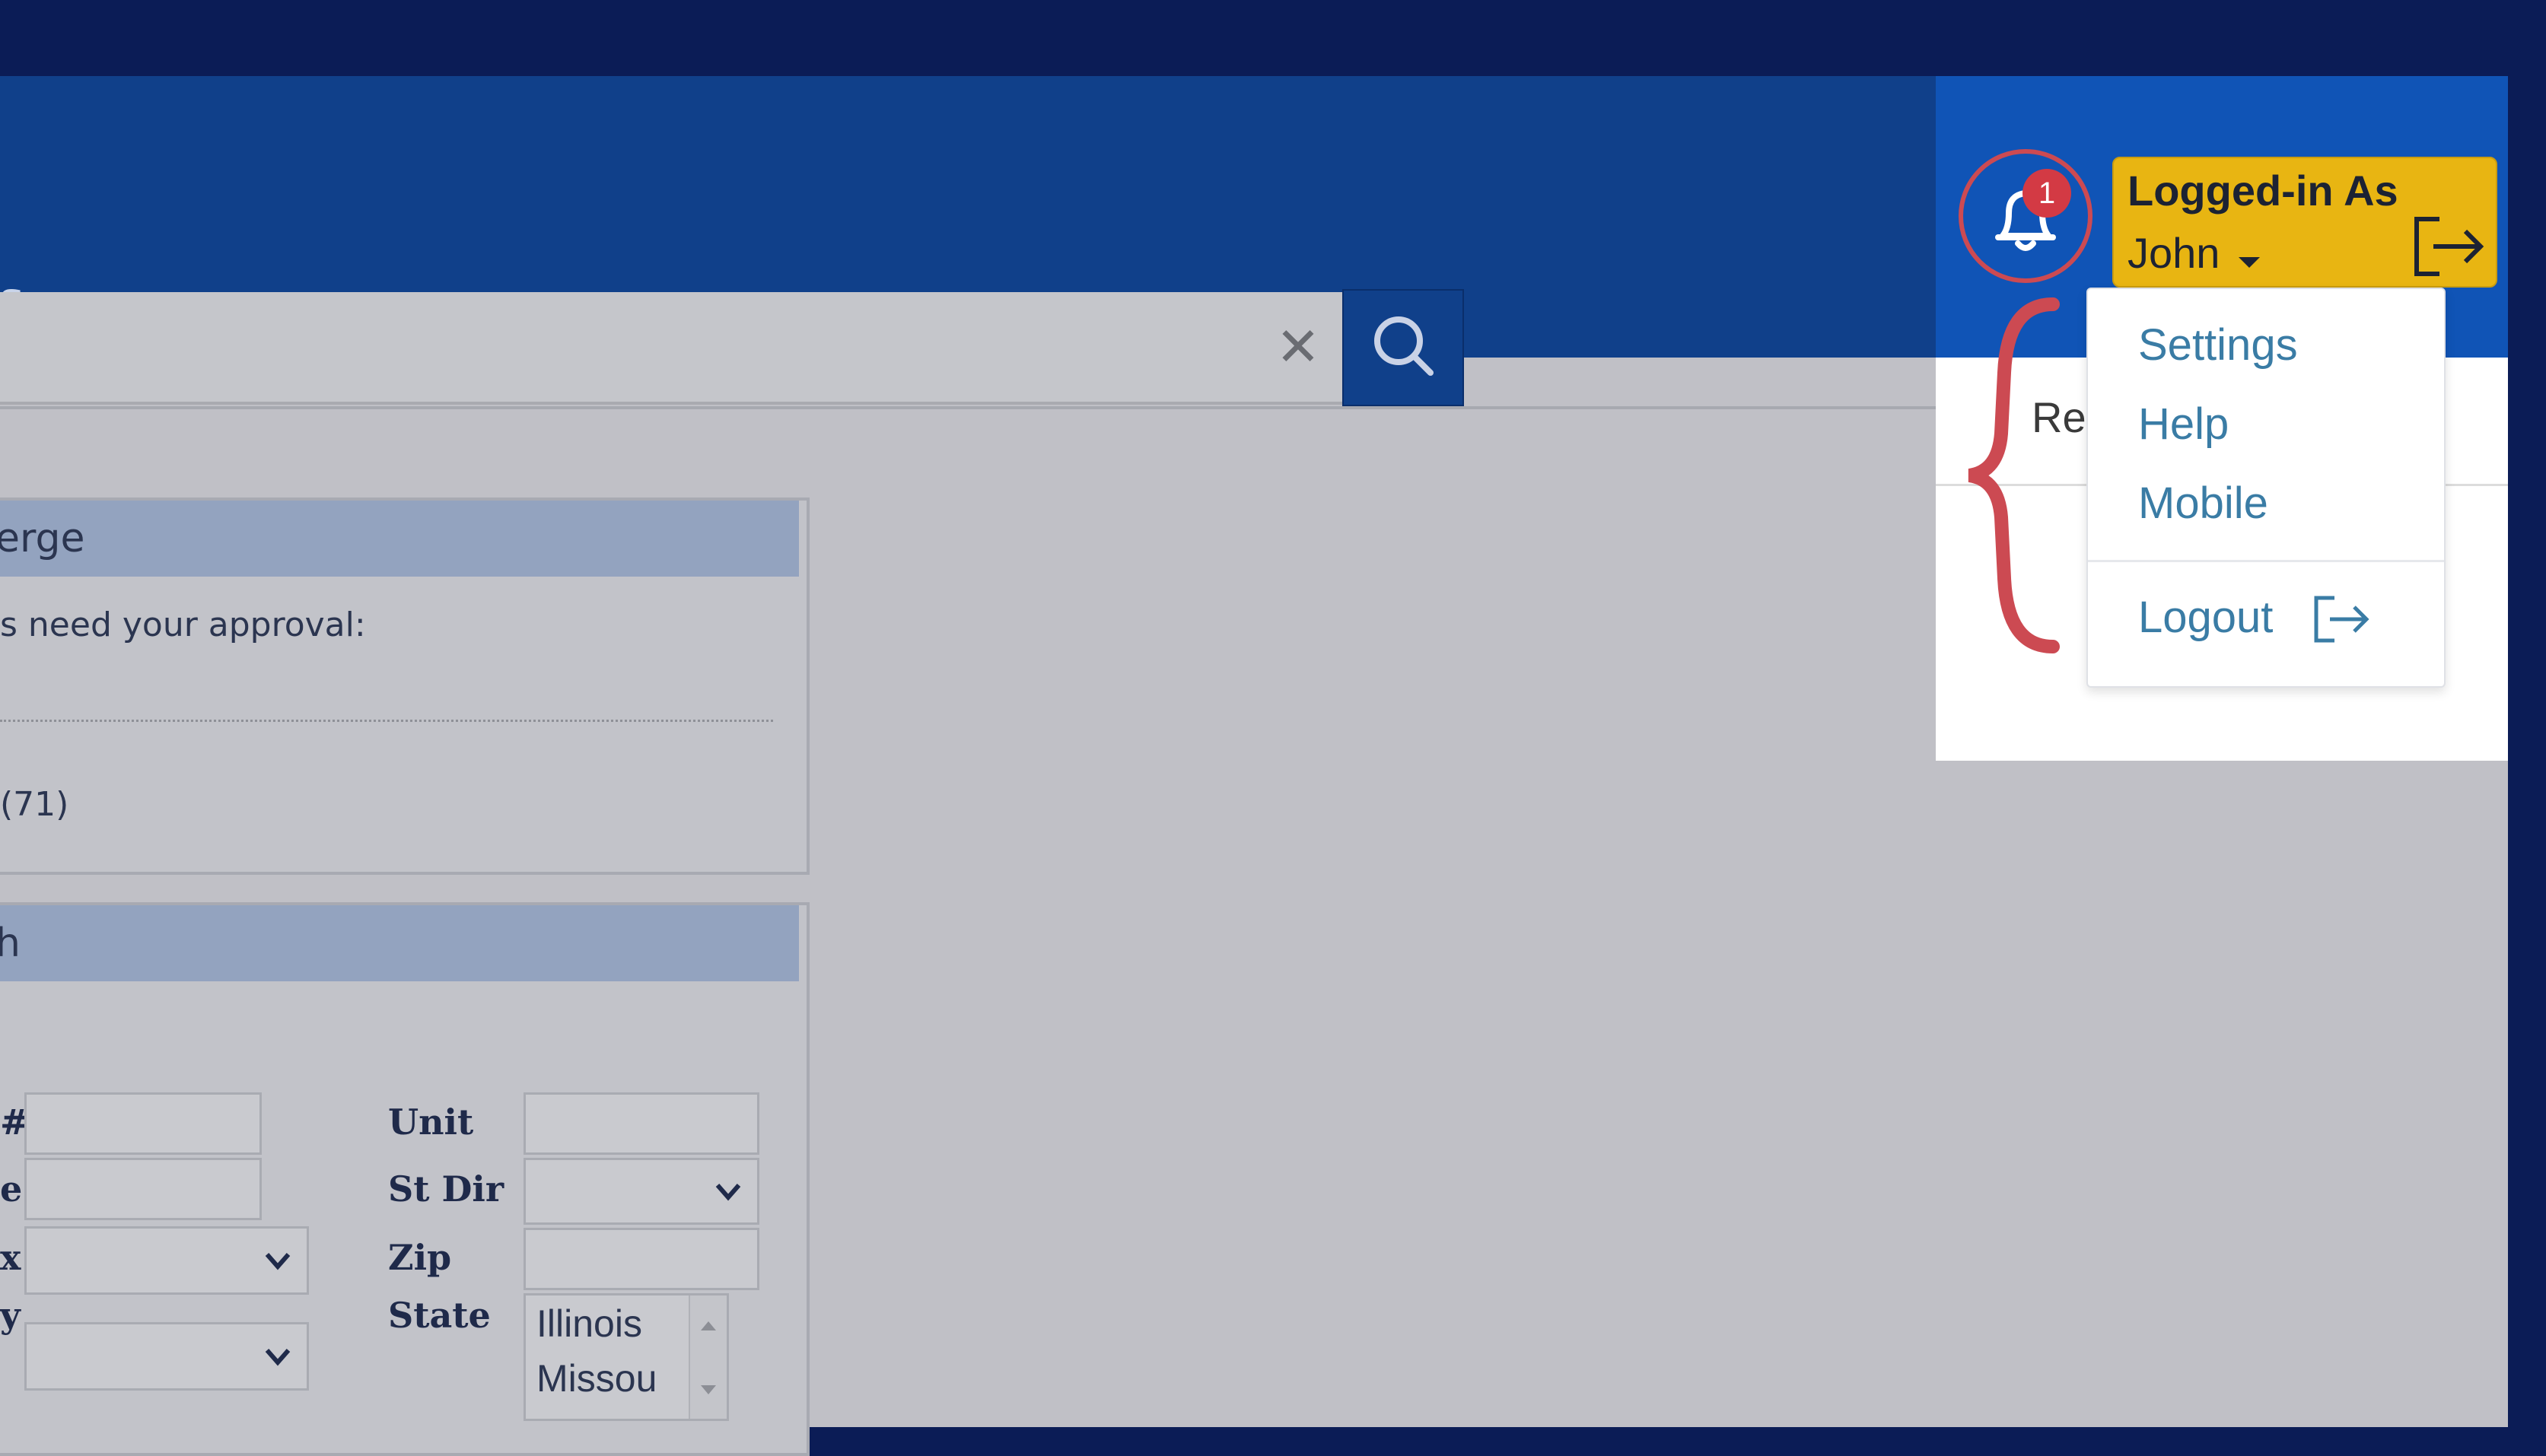 Image resolution: width=2546 pixels, height=1456 pixels. Describe the element at coordinates (143, 1123) in the screenshot. I see `street-number-input` at that location.